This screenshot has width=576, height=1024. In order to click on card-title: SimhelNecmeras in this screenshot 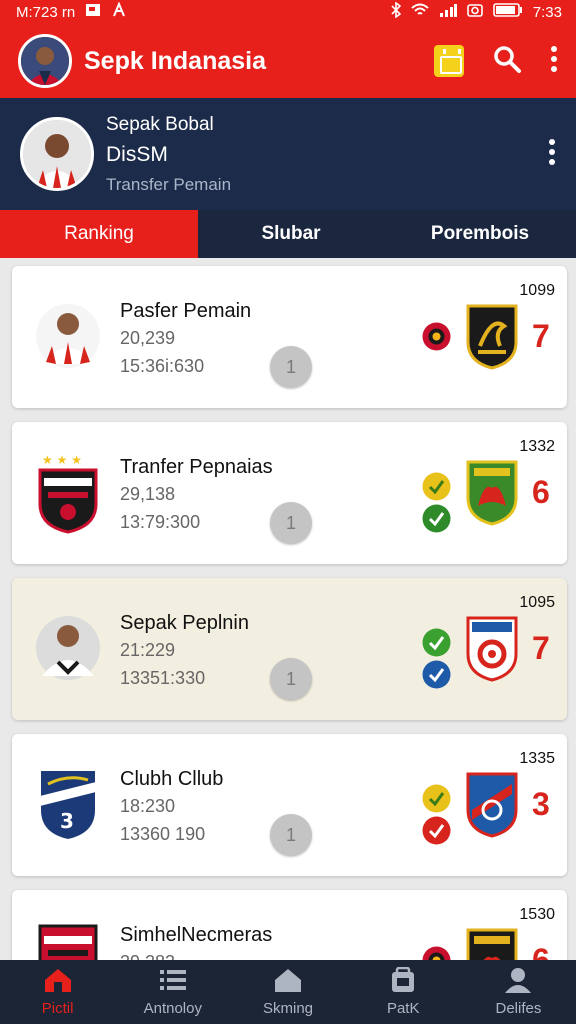, I will do `click(196, 935)`.